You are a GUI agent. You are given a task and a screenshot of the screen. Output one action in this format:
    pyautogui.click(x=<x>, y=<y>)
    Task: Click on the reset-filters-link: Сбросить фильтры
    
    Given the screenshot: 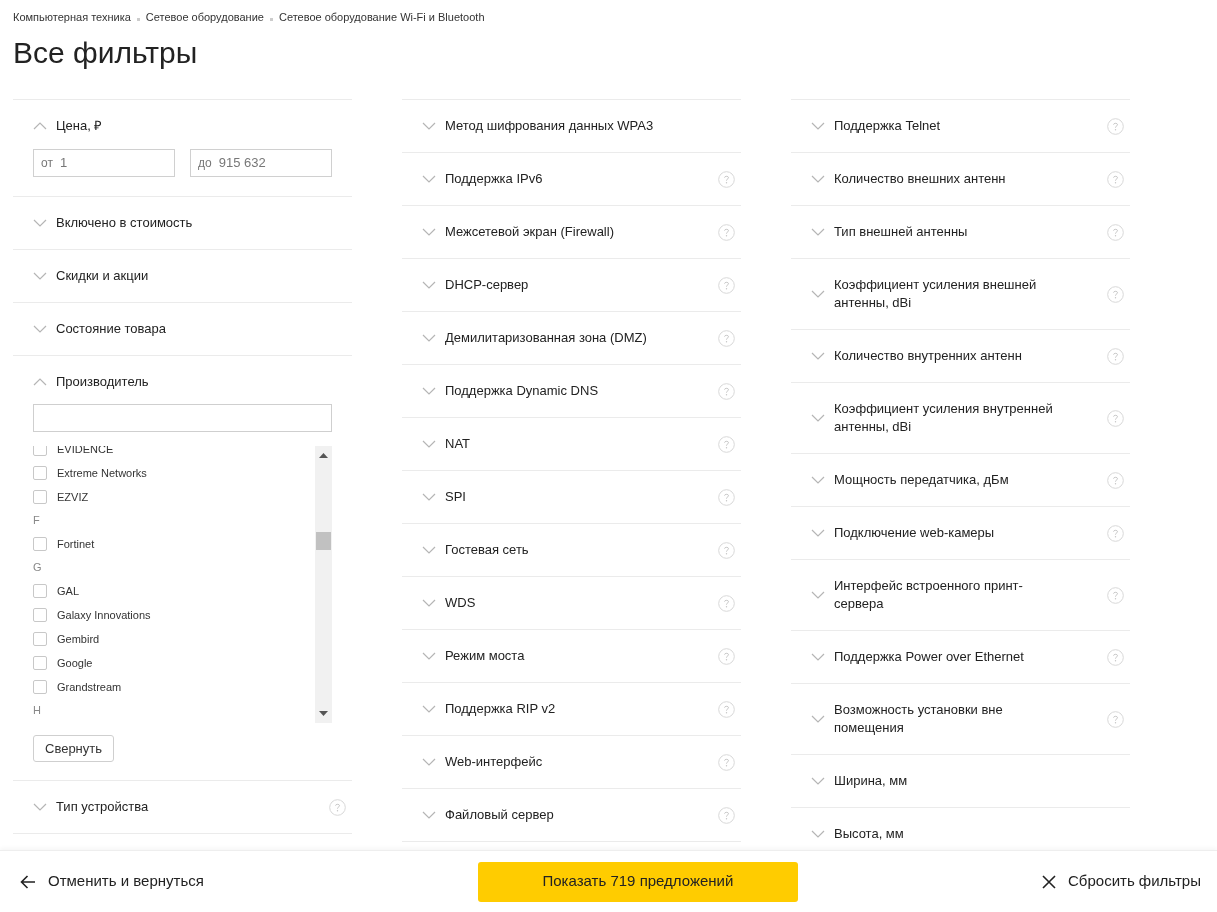 What is the action you would take?
    pyautogui.click(x=1121, y=881)
    